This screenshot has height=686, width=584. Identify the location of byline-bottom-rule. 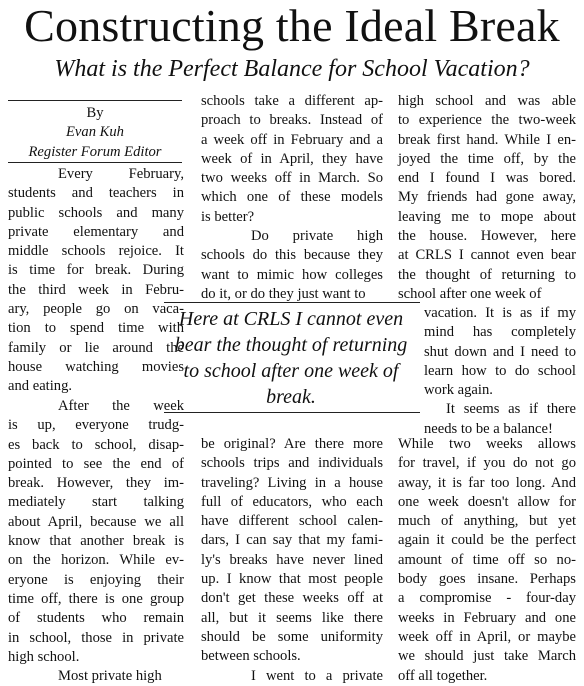
(95, 162).